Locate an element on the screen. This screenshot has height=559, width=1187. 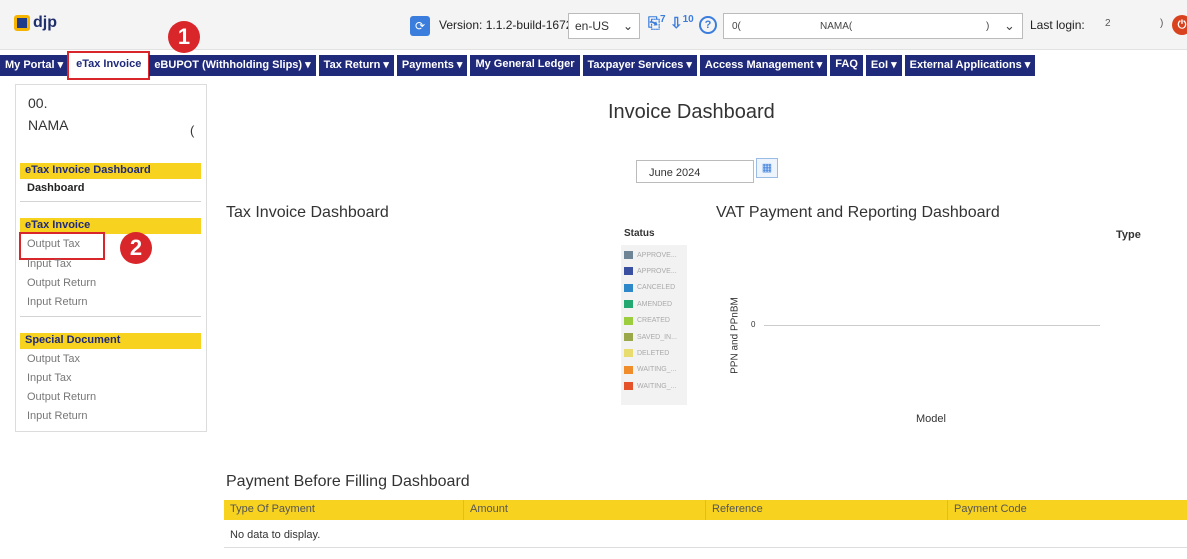
legend-item: CANCELED is located at coordinates (650, 287).